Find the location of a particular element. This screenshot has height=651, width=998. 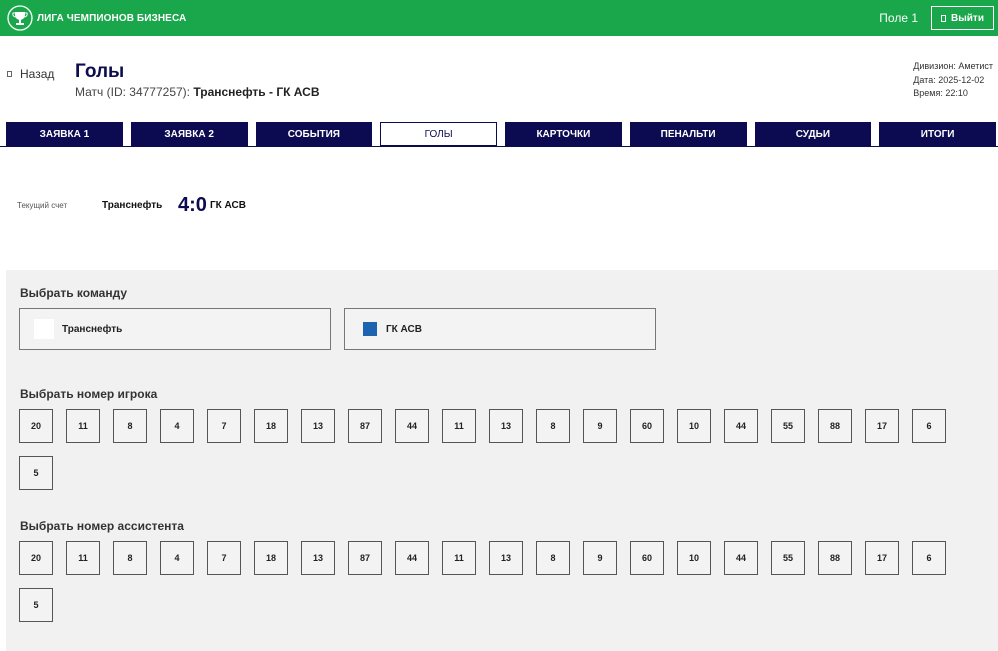

score-value: 4:0 is located at coordinates (192, 205).